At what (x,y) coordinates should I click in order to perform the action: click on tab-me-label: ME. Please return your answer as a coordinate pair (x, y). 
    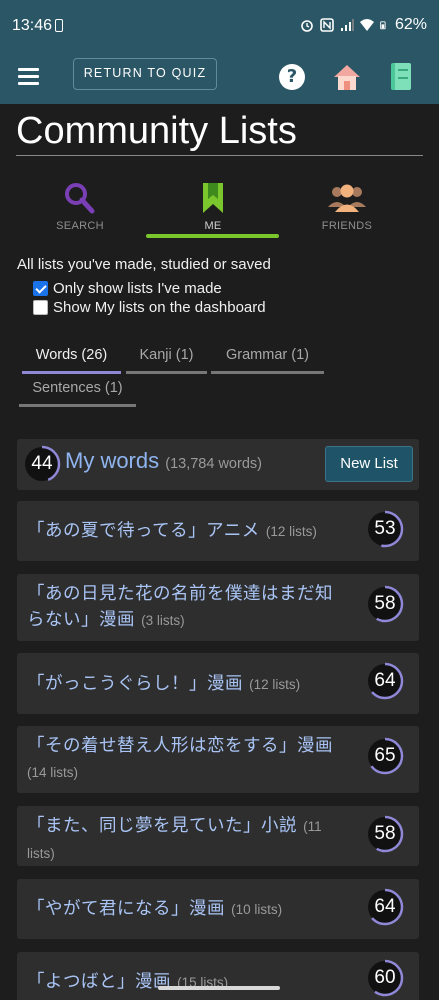
    Looking at the image, I should click on (213, 226).